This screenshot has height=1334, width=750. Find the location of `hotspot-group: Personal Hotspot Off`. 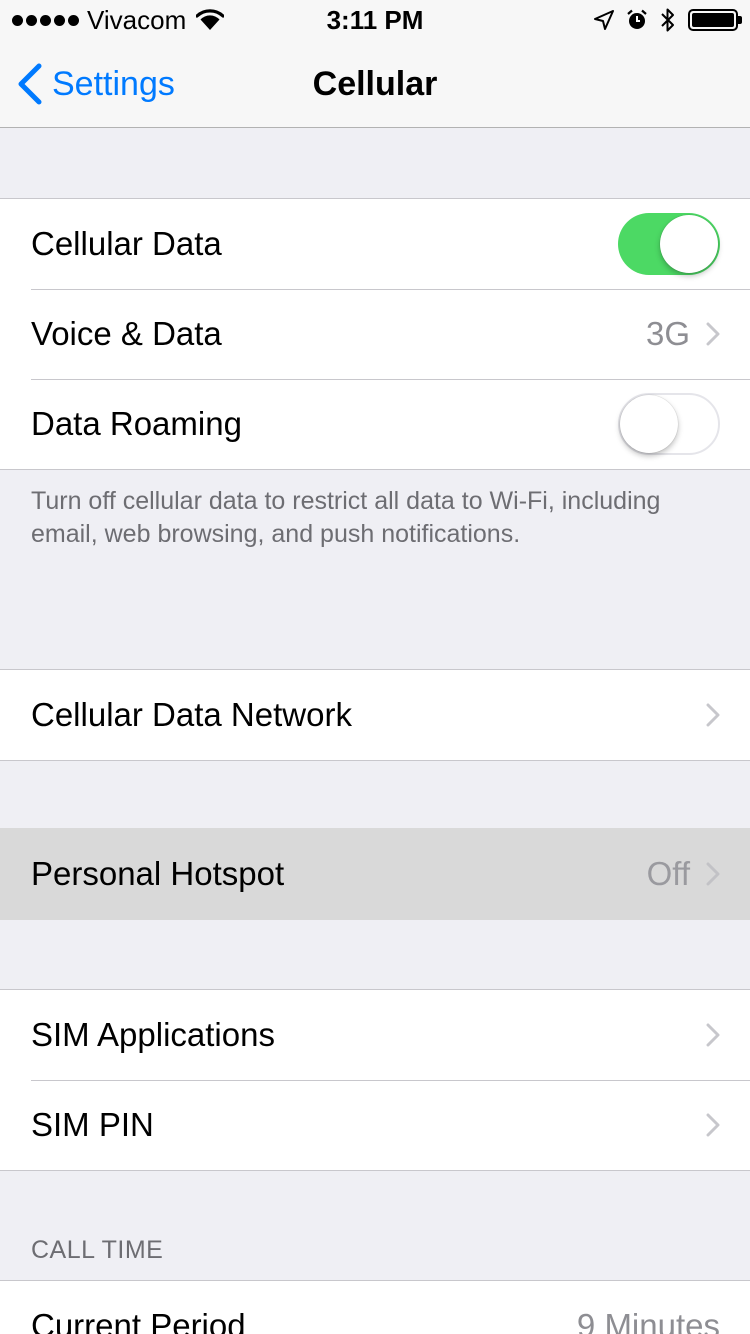

hotspot-group: Personal Hotspot Off is located at coordinates (375, 874).